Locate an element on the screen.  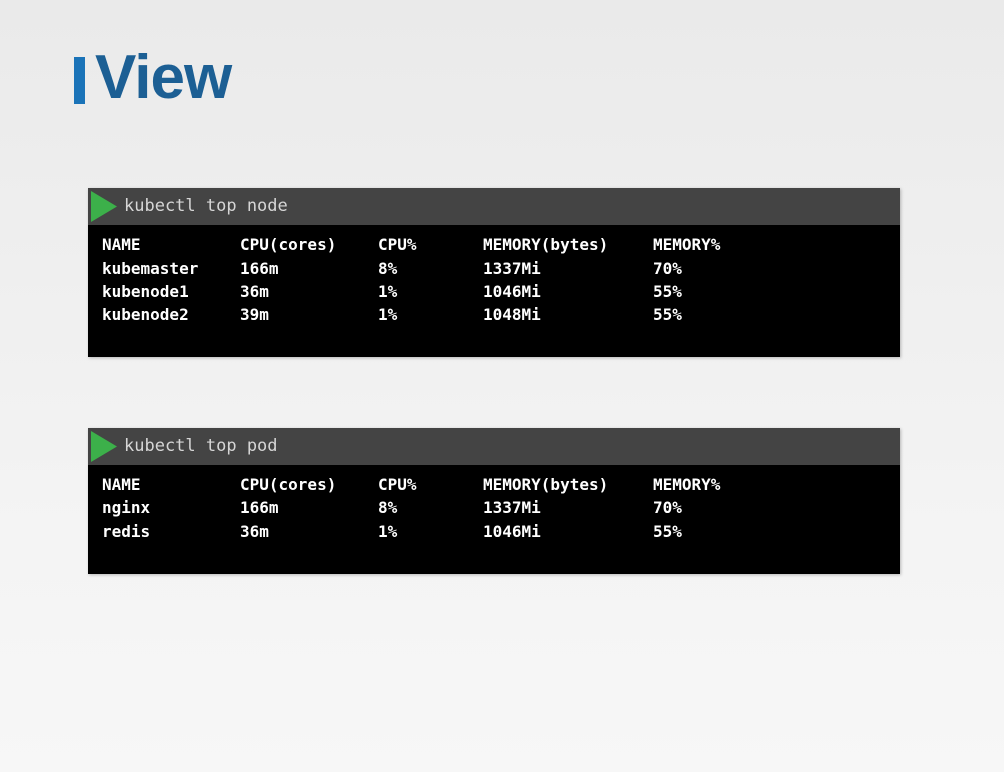
cell-name: redis is located at coordinates (126, 531).